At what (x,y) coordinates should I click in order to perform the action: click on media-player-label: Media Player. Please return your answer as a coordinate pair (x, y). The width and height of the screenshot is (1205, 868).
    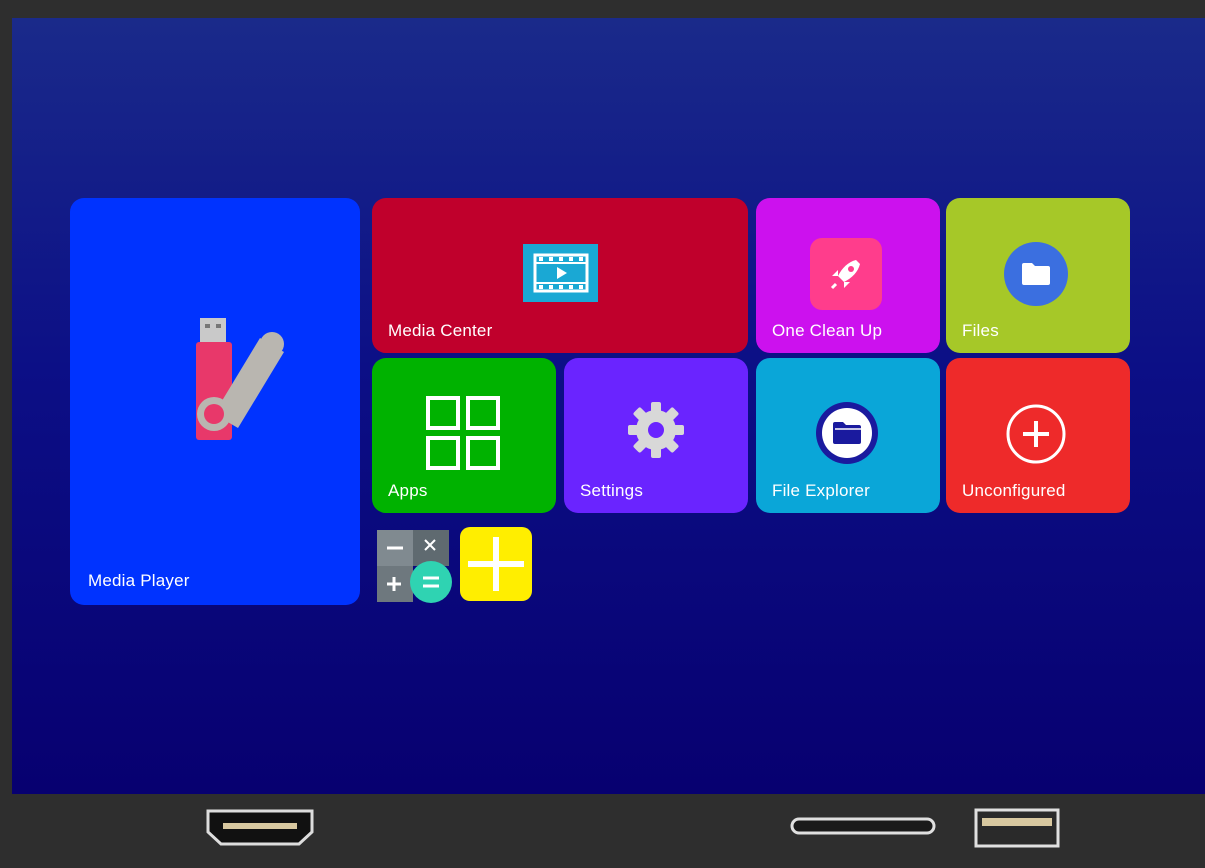
    Looking at the image, I should click on (139, 580).